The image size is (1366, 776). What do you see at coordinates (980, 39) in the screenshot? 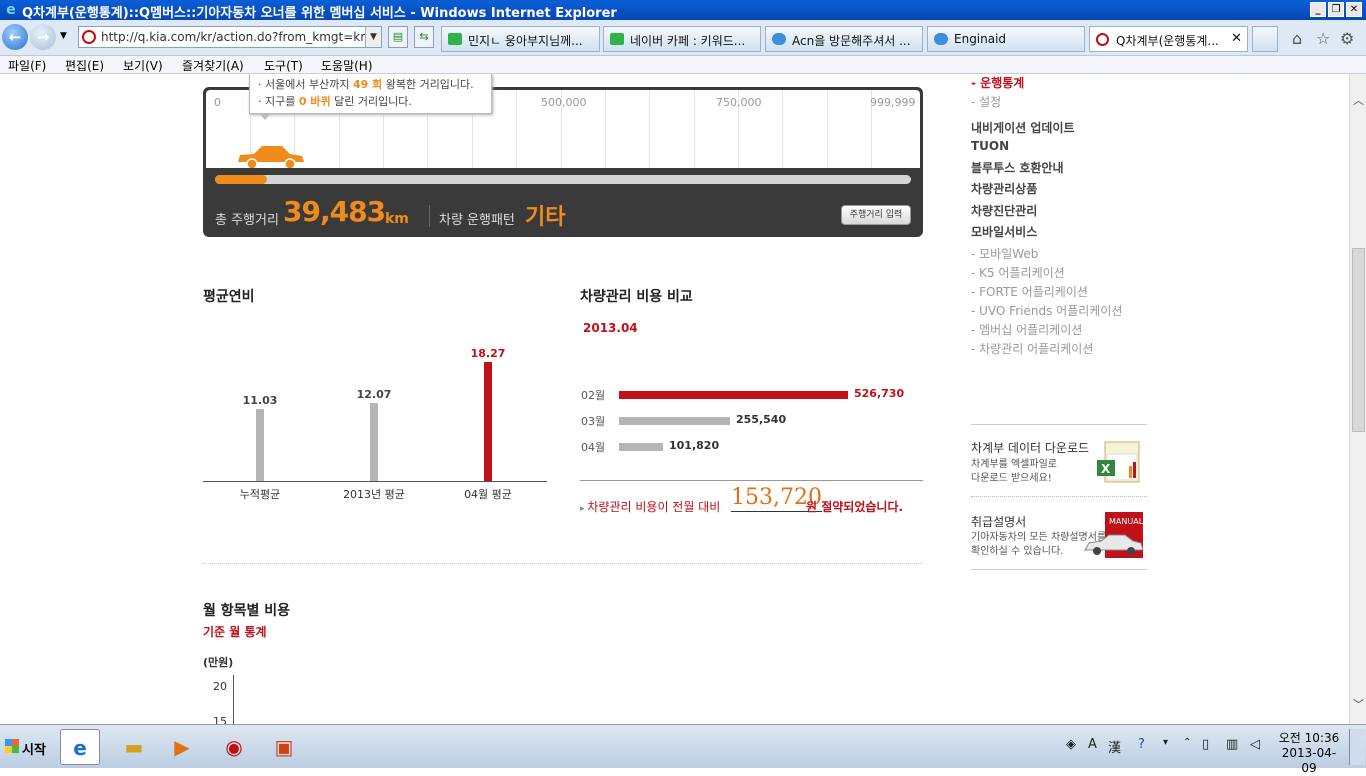
I see `tab-label: Enginaid` at bounding box center [980, 39].